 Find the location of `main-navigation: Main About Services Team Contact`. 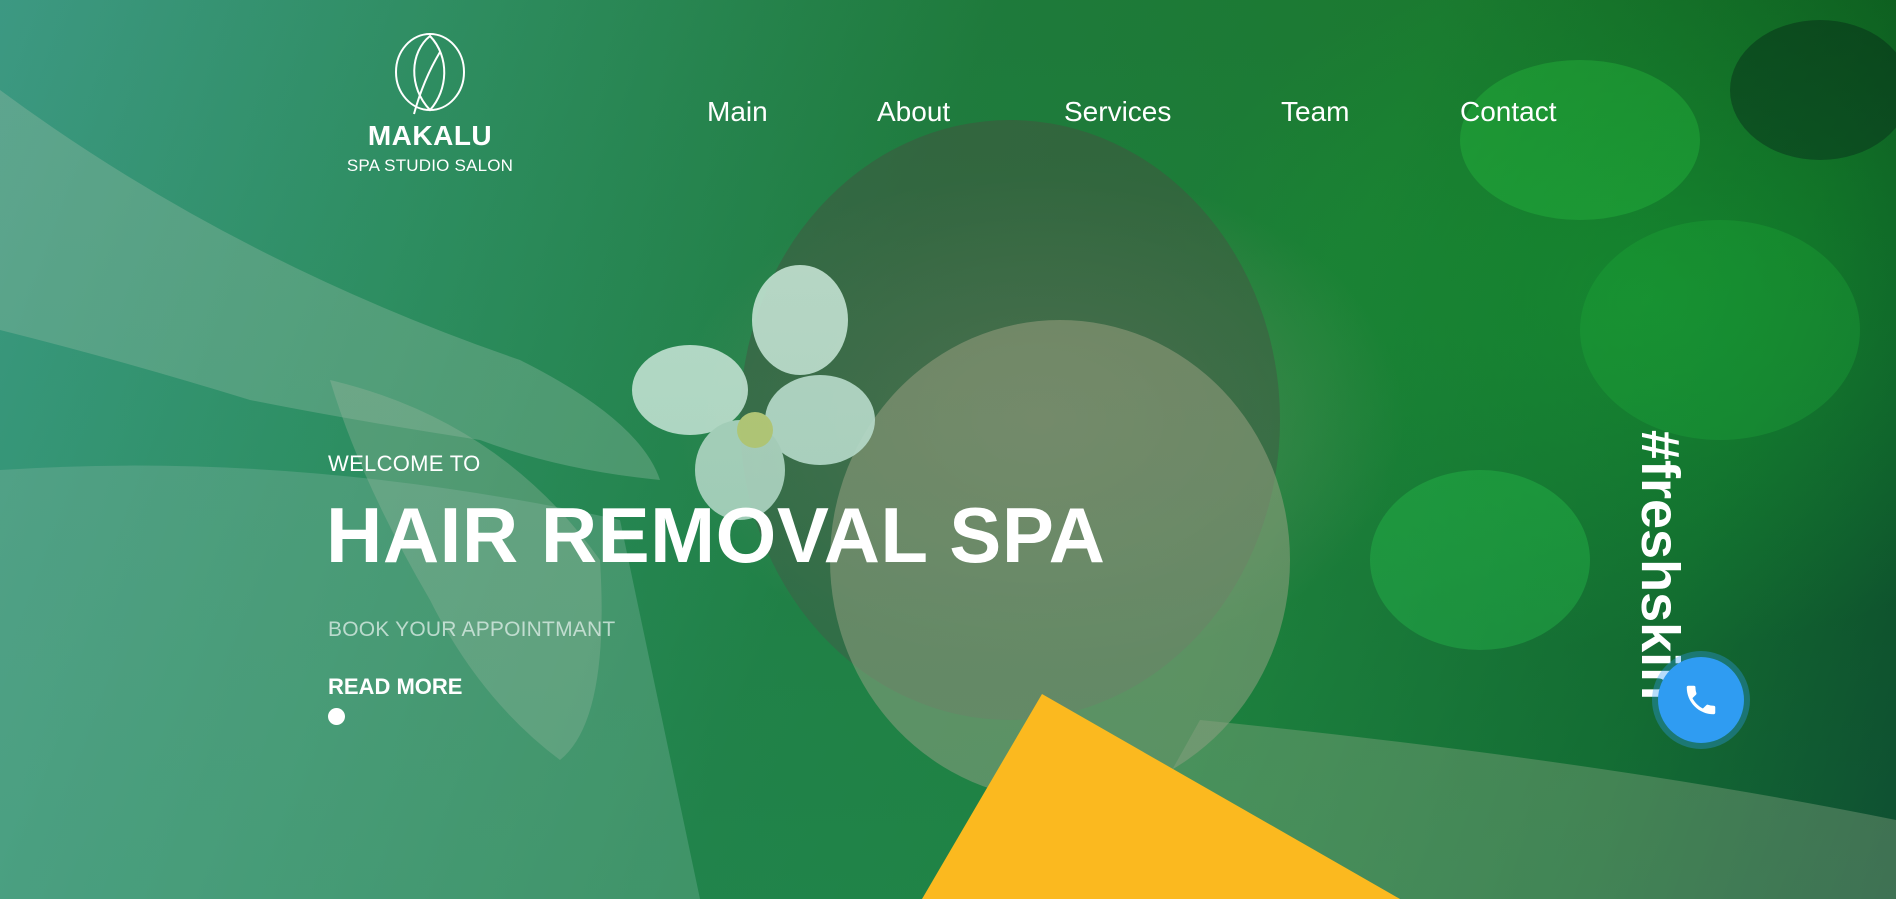

main-navigation: Main About Services Team Contact is located at coordinates (948, 116).